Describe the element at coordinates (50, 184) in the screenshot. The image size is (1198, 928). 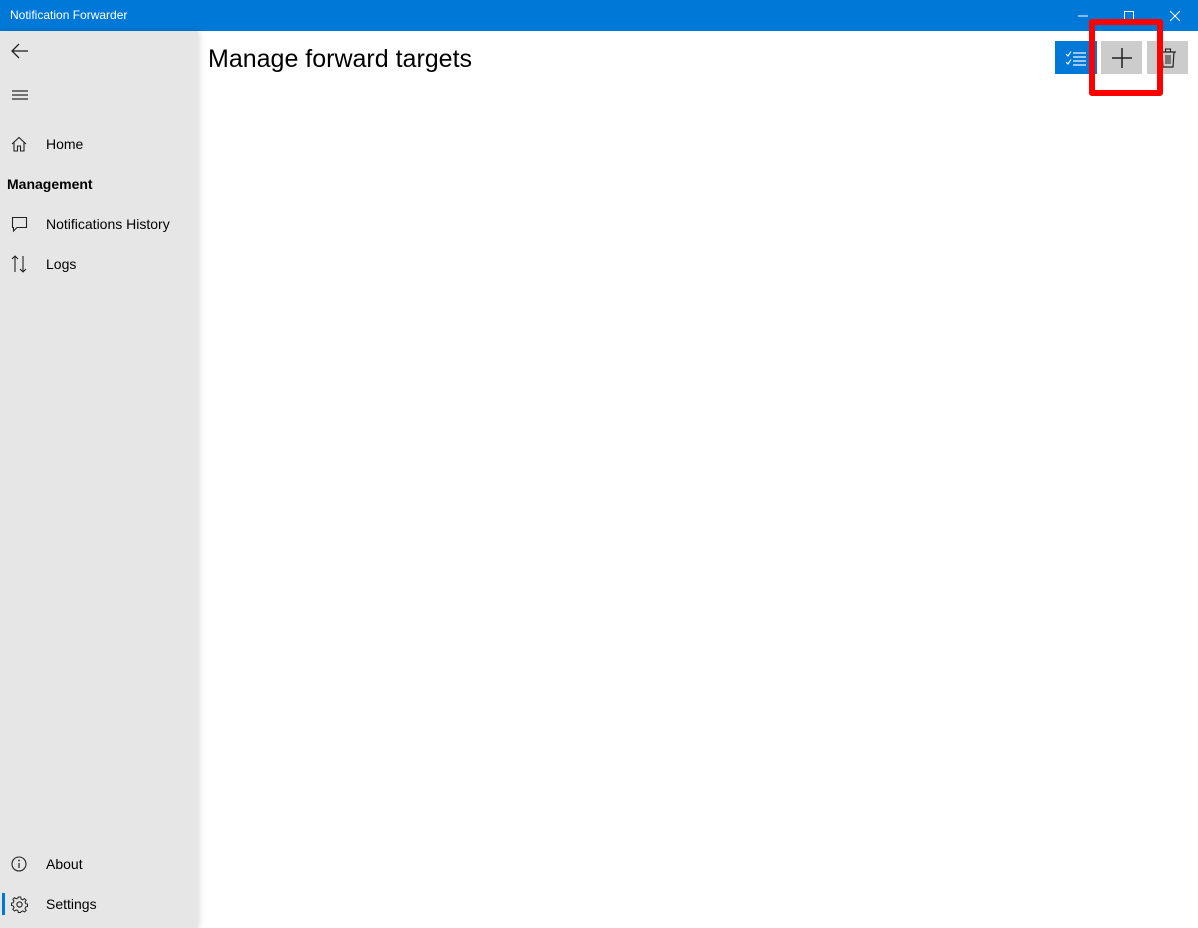
I see `section-header-management: Management` at that location.